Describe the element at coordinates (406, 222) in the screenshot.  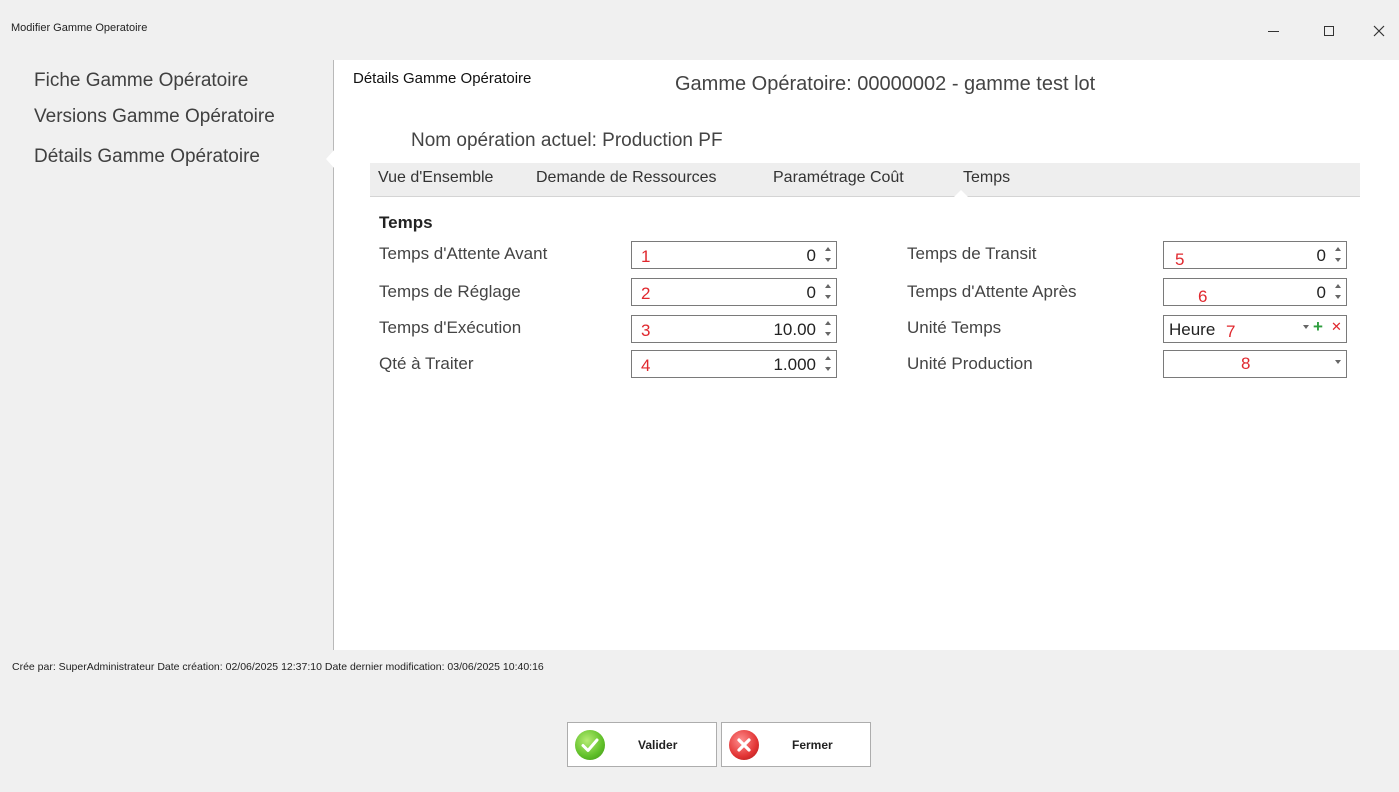
I see `group-title: Temps` at that location.